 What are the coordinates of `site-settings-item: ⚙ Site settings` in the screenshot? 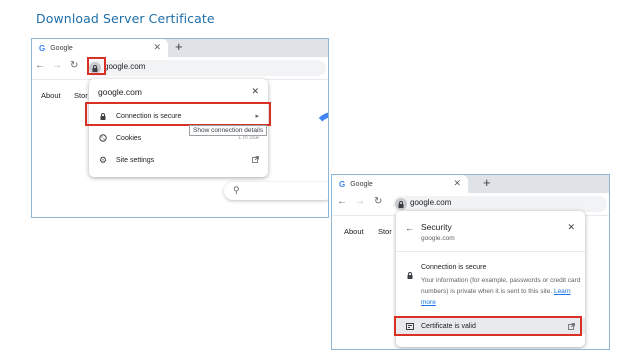 It's located at (178, 160).